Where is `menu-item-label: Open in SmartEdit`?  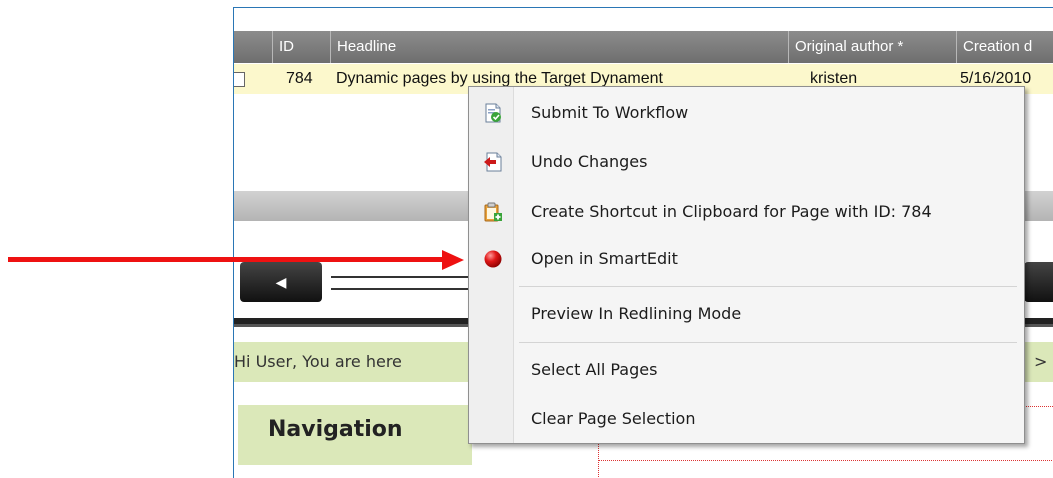 menu-item-label: Open in SmartEdit is located at coordinates (604, 258).